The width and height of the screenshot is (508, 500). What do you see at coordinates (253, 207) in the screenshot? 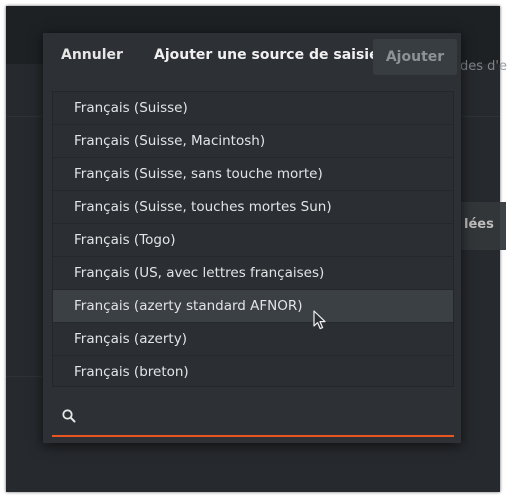
I see `list-item: Français (Suisse, touches mortes Sun)` at bounding box center [253, 207].